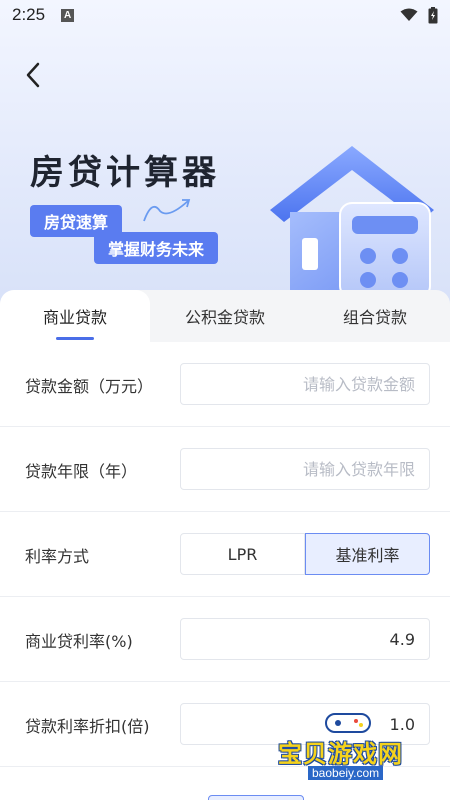  I want to click on tab-label: 商业贷款, so click(74, 317).